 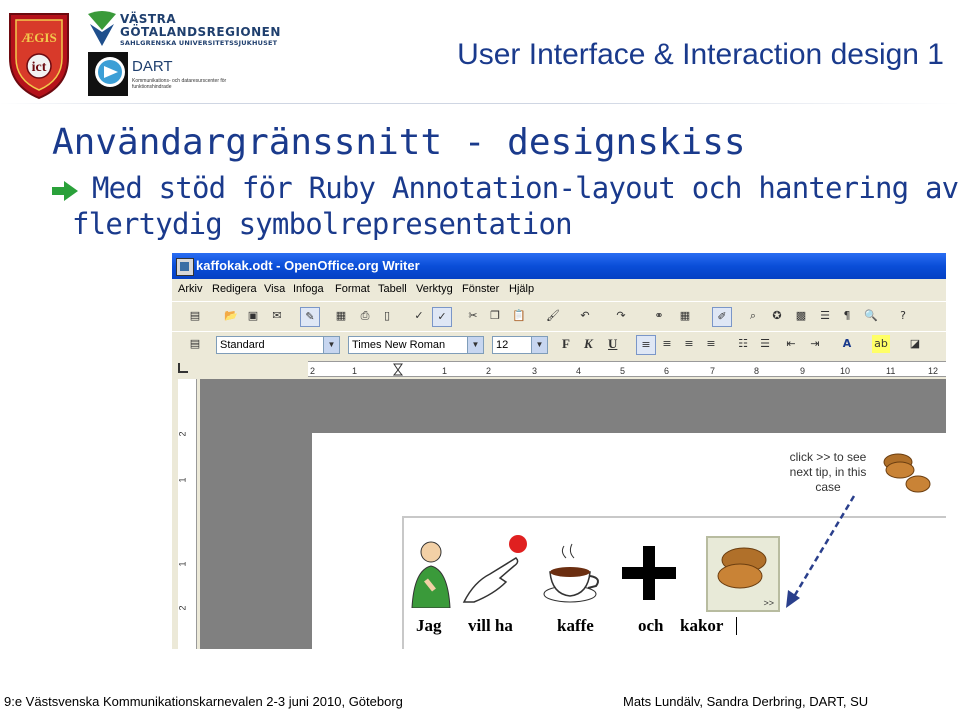 What do you see at coordinates (39, 67) in the screenshot?
I see `svg-text: ict` at bounding box center [39, 67].